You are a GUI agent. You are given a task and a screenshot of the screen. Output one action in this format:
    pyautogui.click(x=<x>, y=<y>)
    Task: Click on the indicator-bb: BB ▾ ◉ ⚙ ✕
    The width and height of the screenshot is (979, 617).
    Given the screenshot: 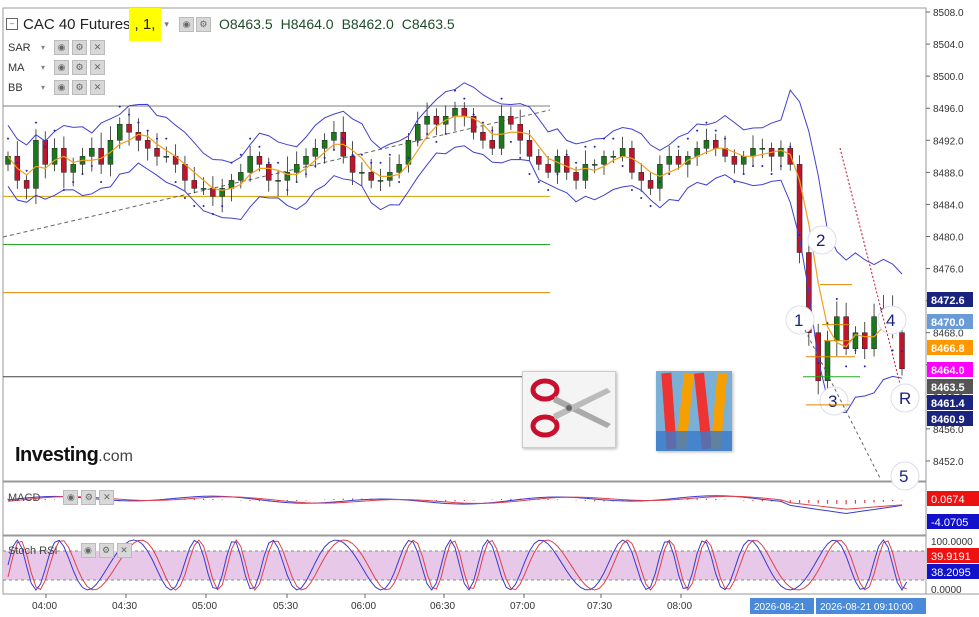 What is the action you would take?
    pyautogui.click(x=57, y=87)
    